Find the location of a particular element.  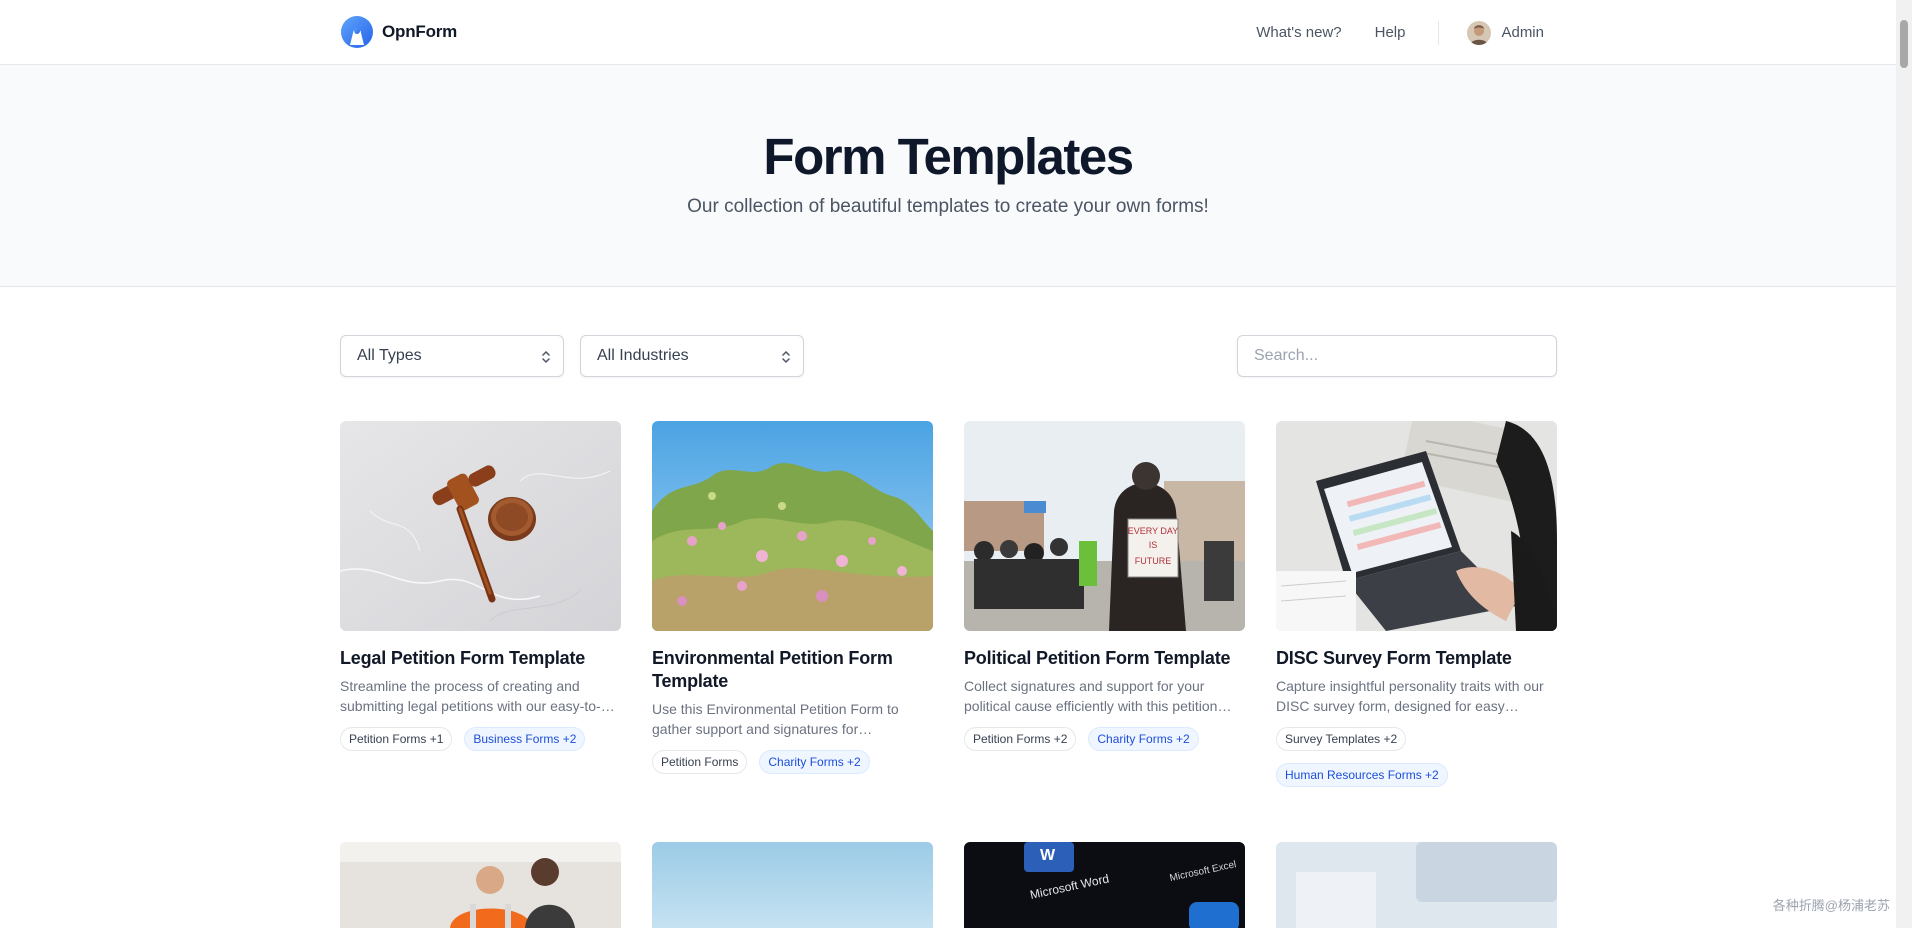

search-input is located at coordinates (1397, 356).